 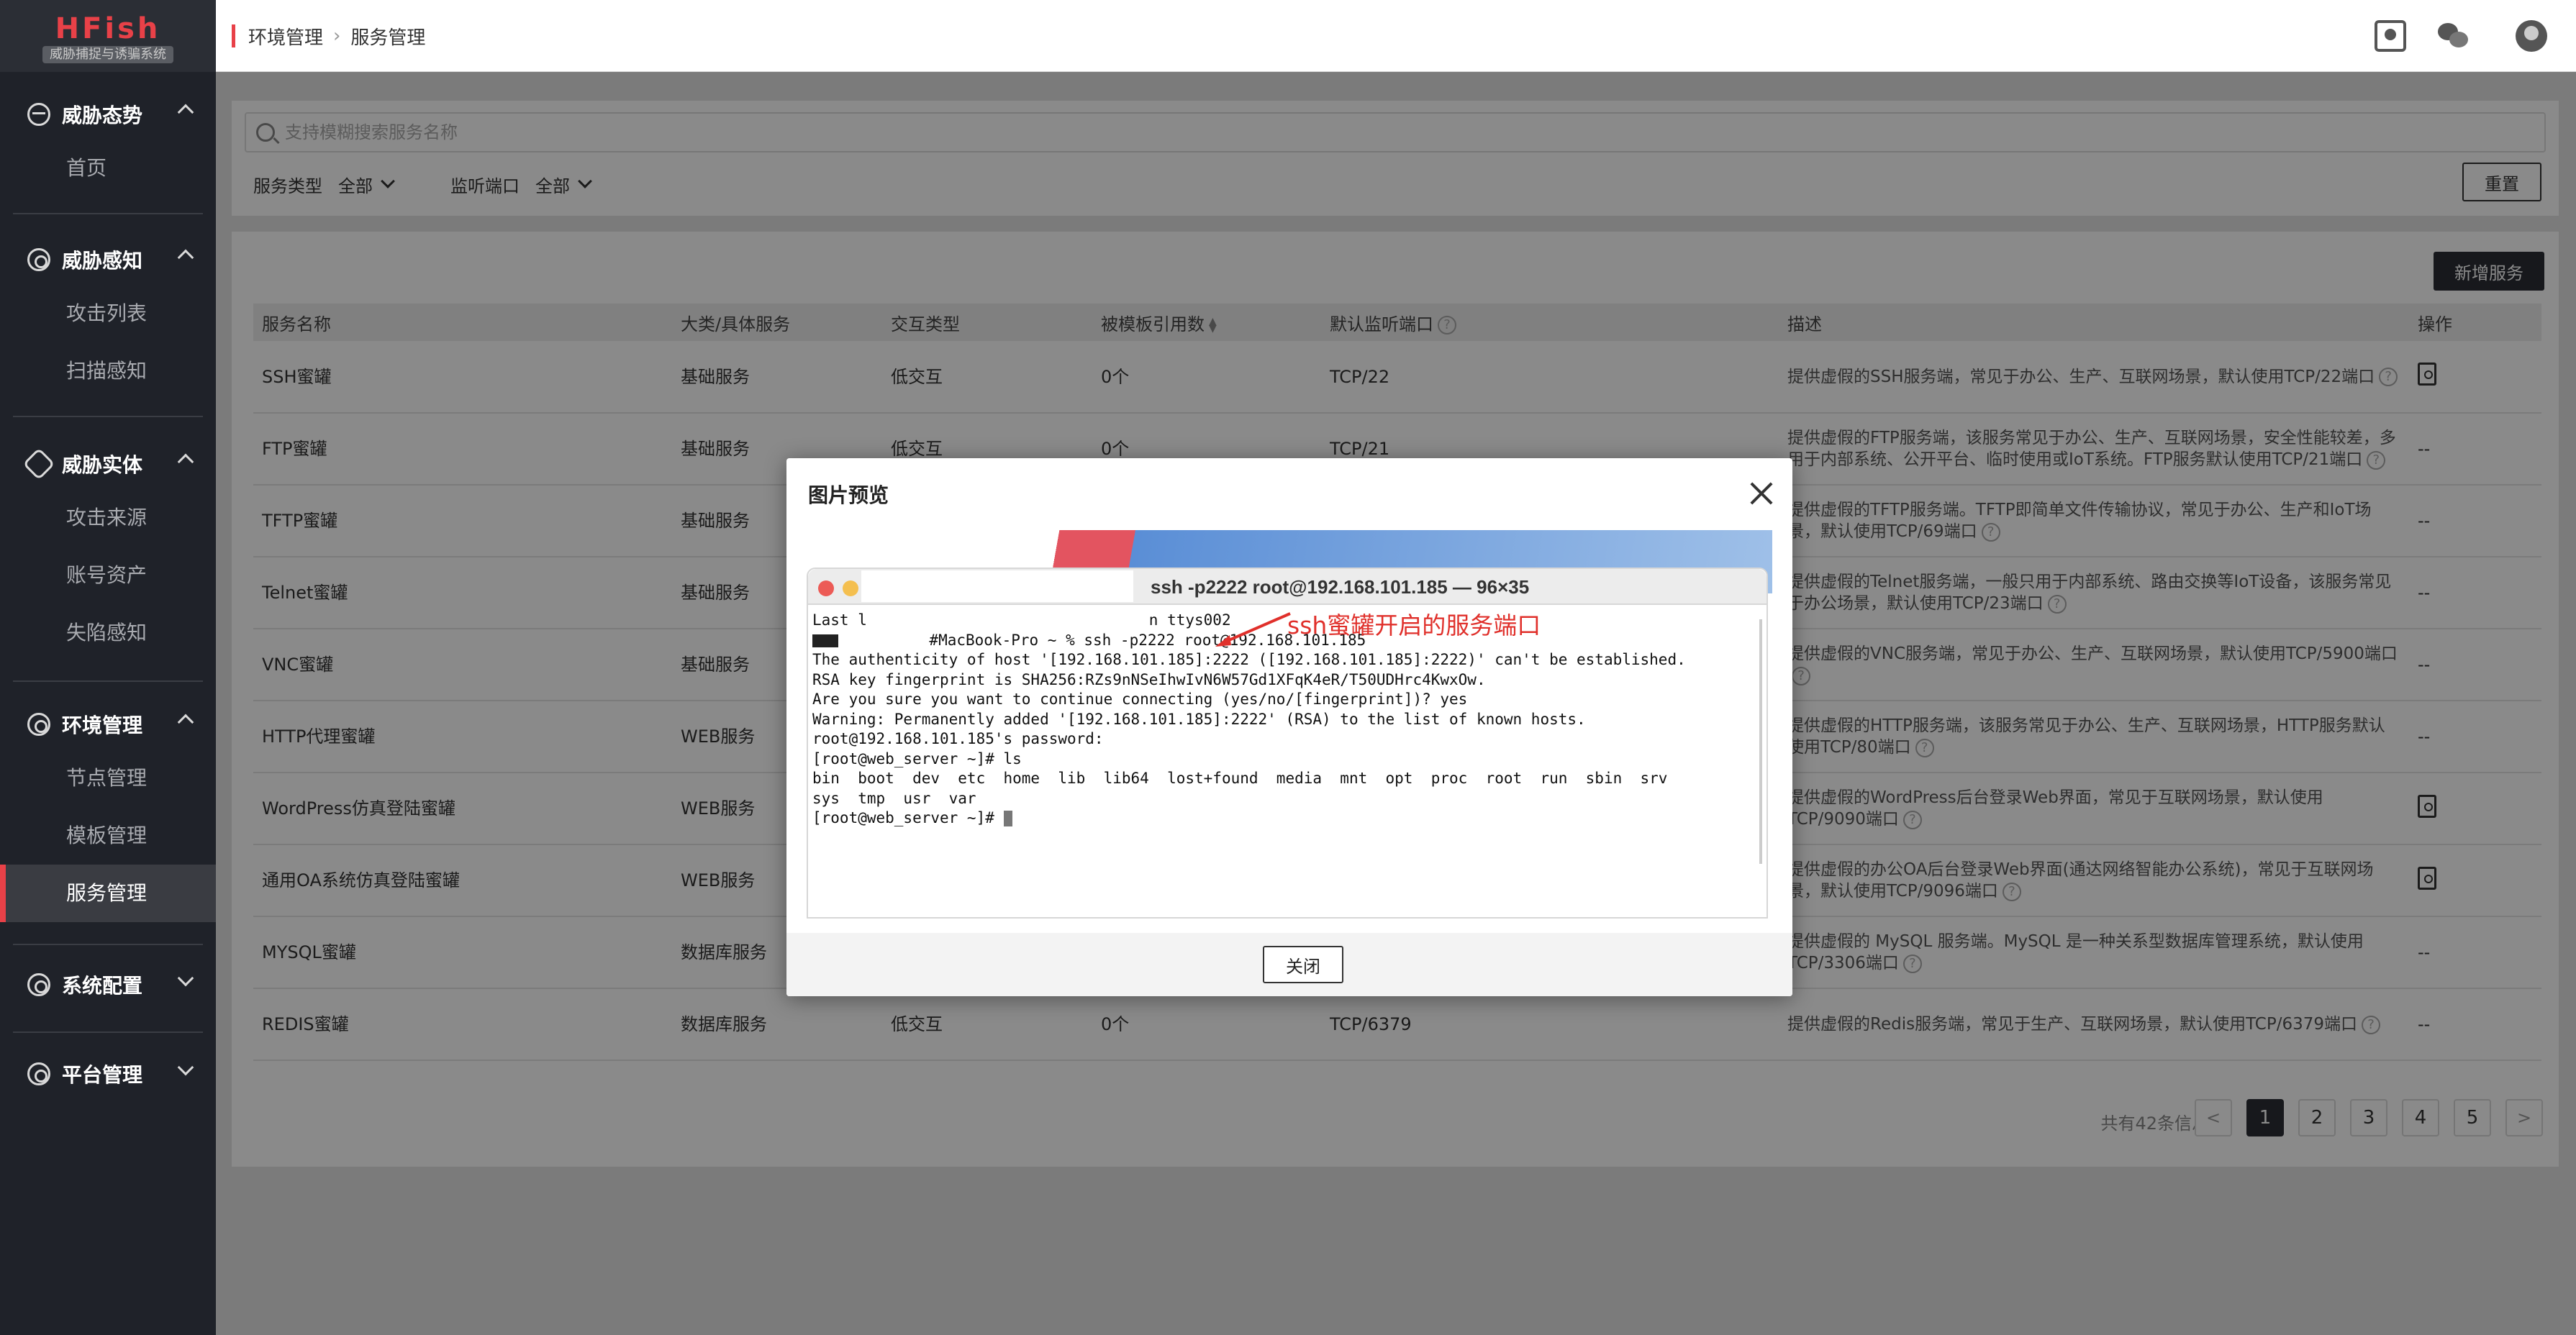 What do you see at coordinates (826, 588) in the screenshot?
I see `window-close-dot` at bounding box center [826, 588].